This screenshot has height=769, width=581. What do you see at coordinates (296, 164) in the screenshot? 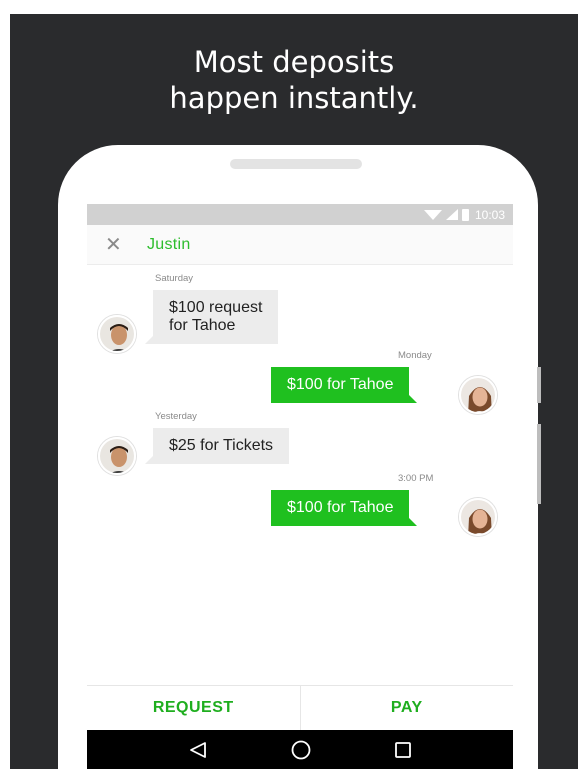
I see `phone-speaker` at bounding box center [296, 164].